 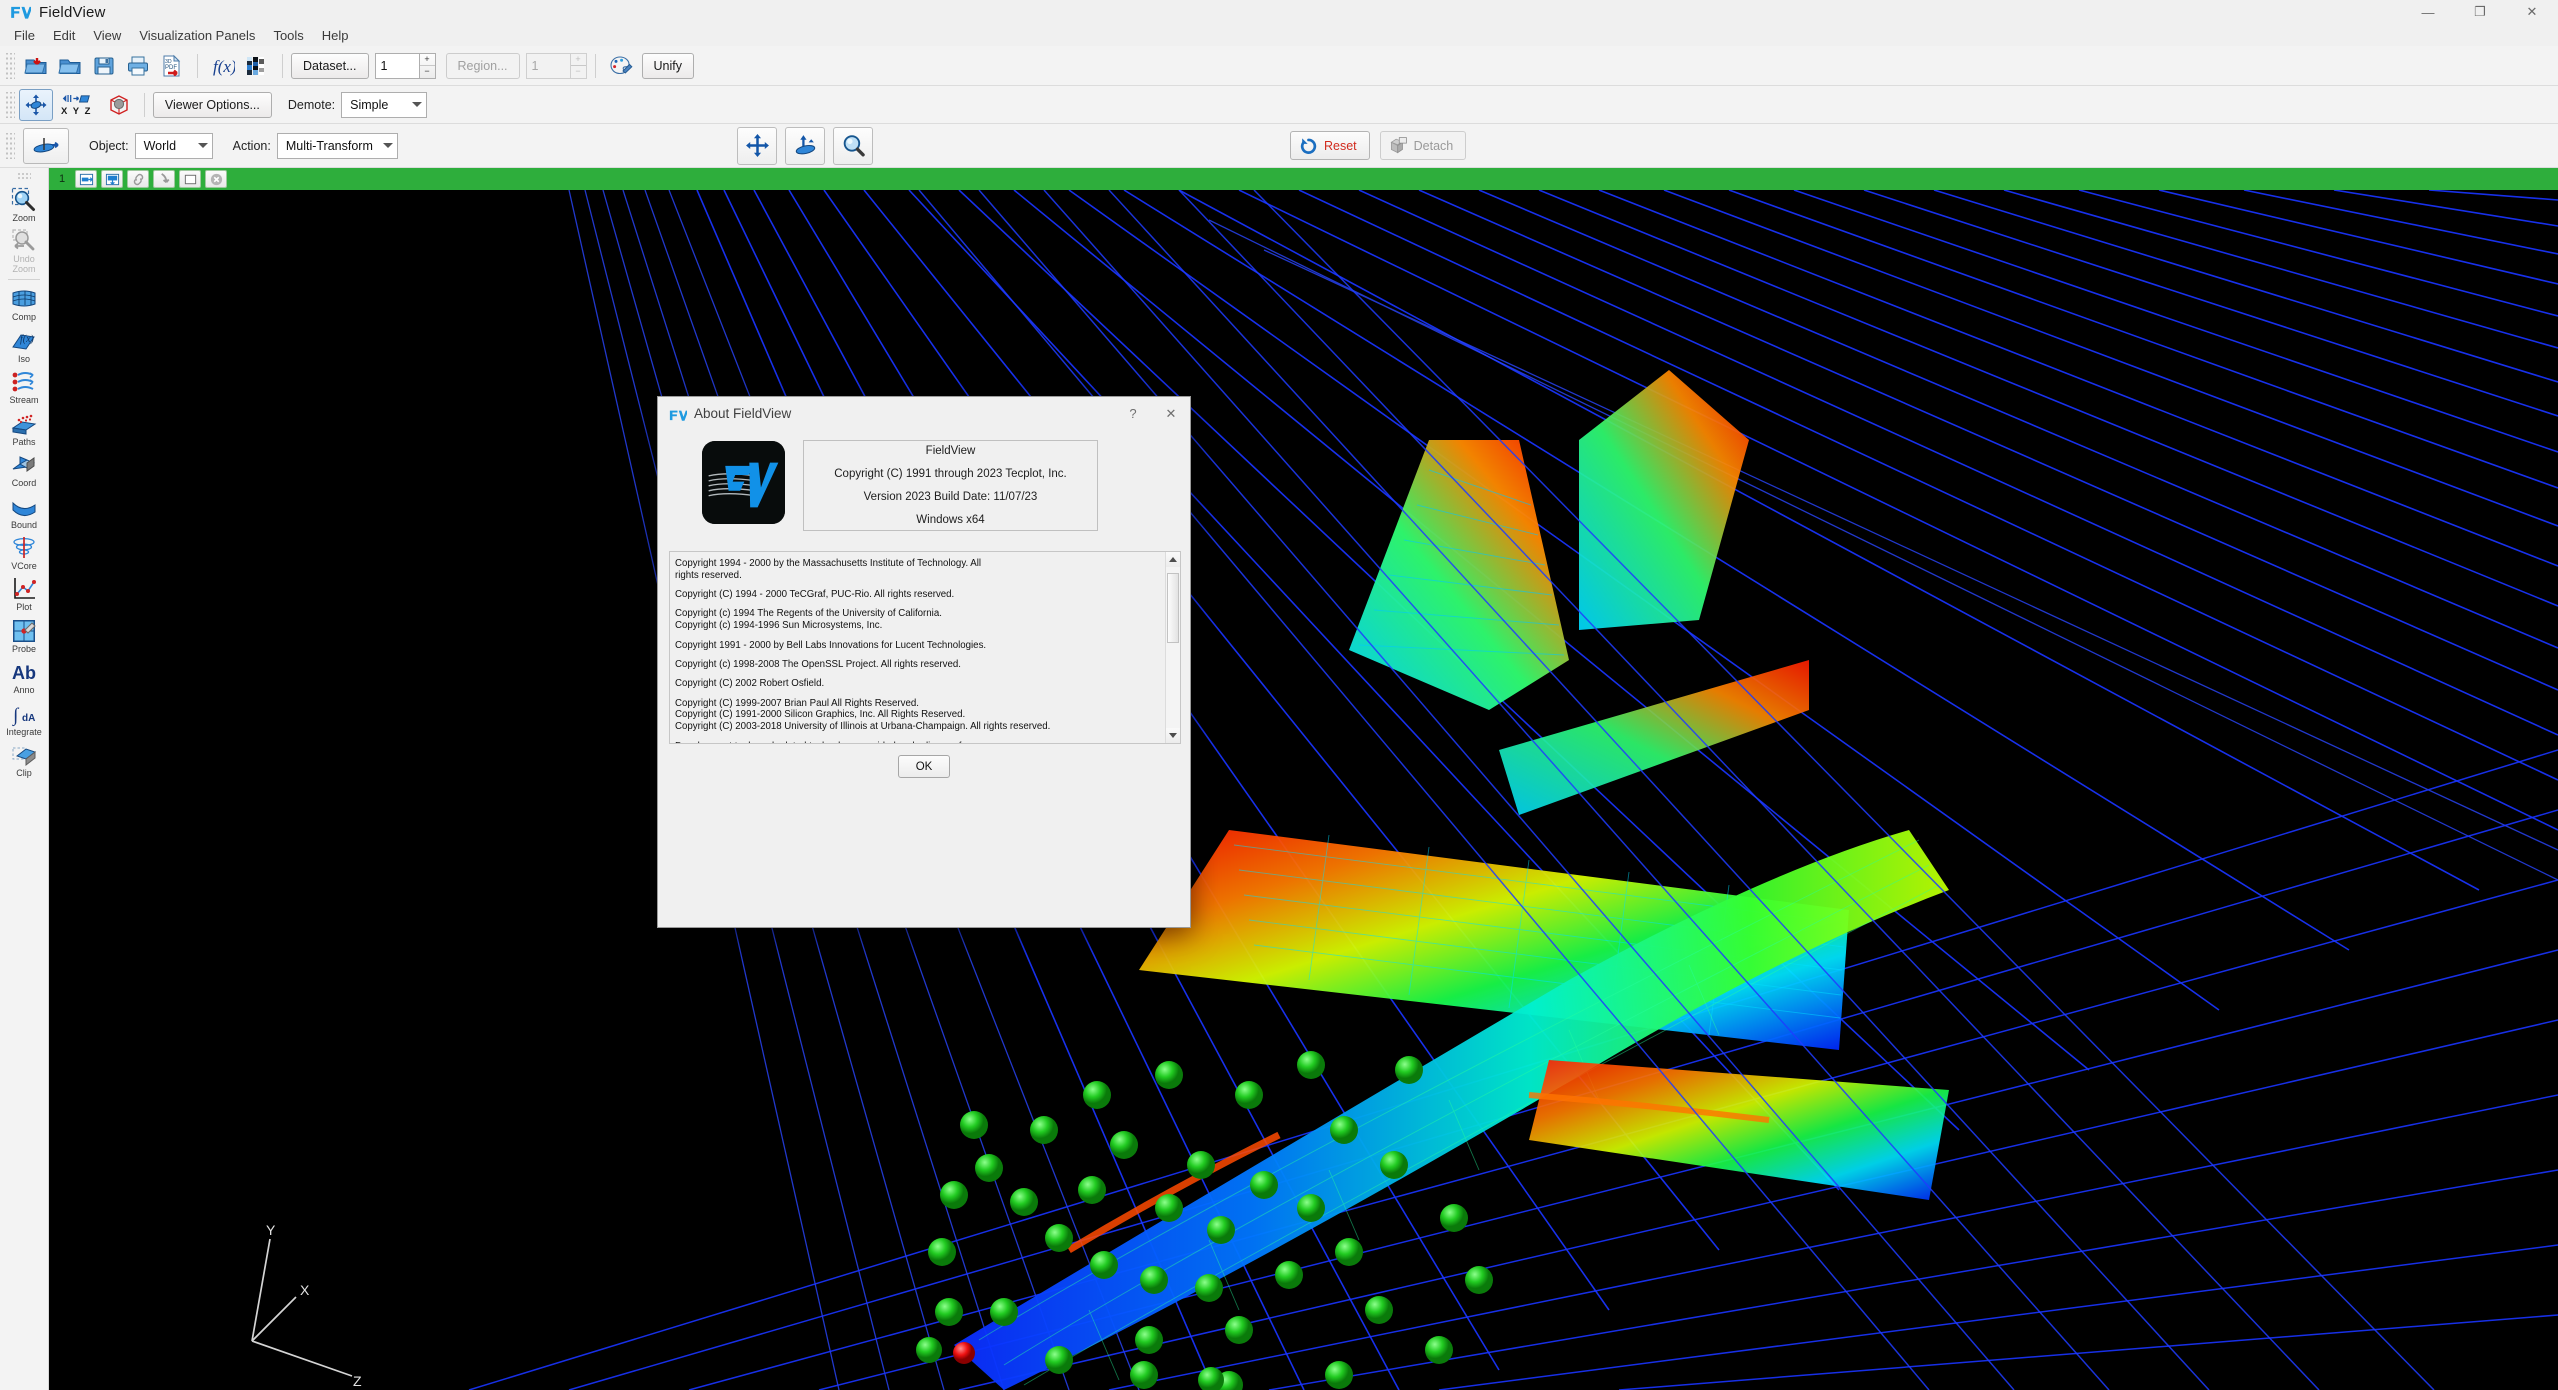 What do you see at coordinates (76, 104) in the screenshot?
I see `xyz-mirror-button: X Y Z` at bounding box center [76, 104].